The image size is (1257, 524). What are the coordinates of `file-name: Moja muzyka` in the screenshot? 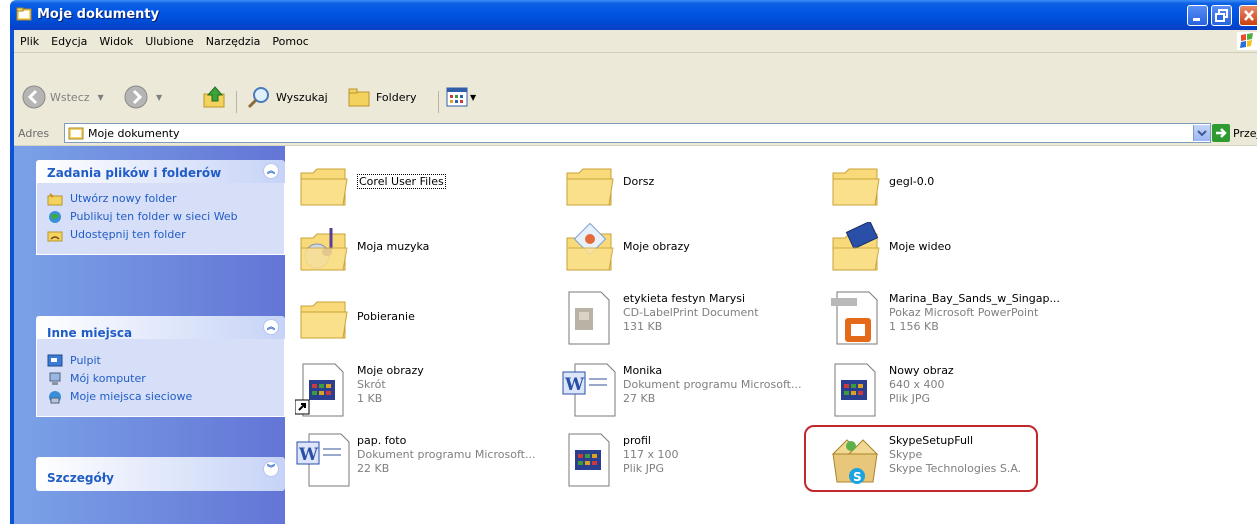 It's located at (393, 246).